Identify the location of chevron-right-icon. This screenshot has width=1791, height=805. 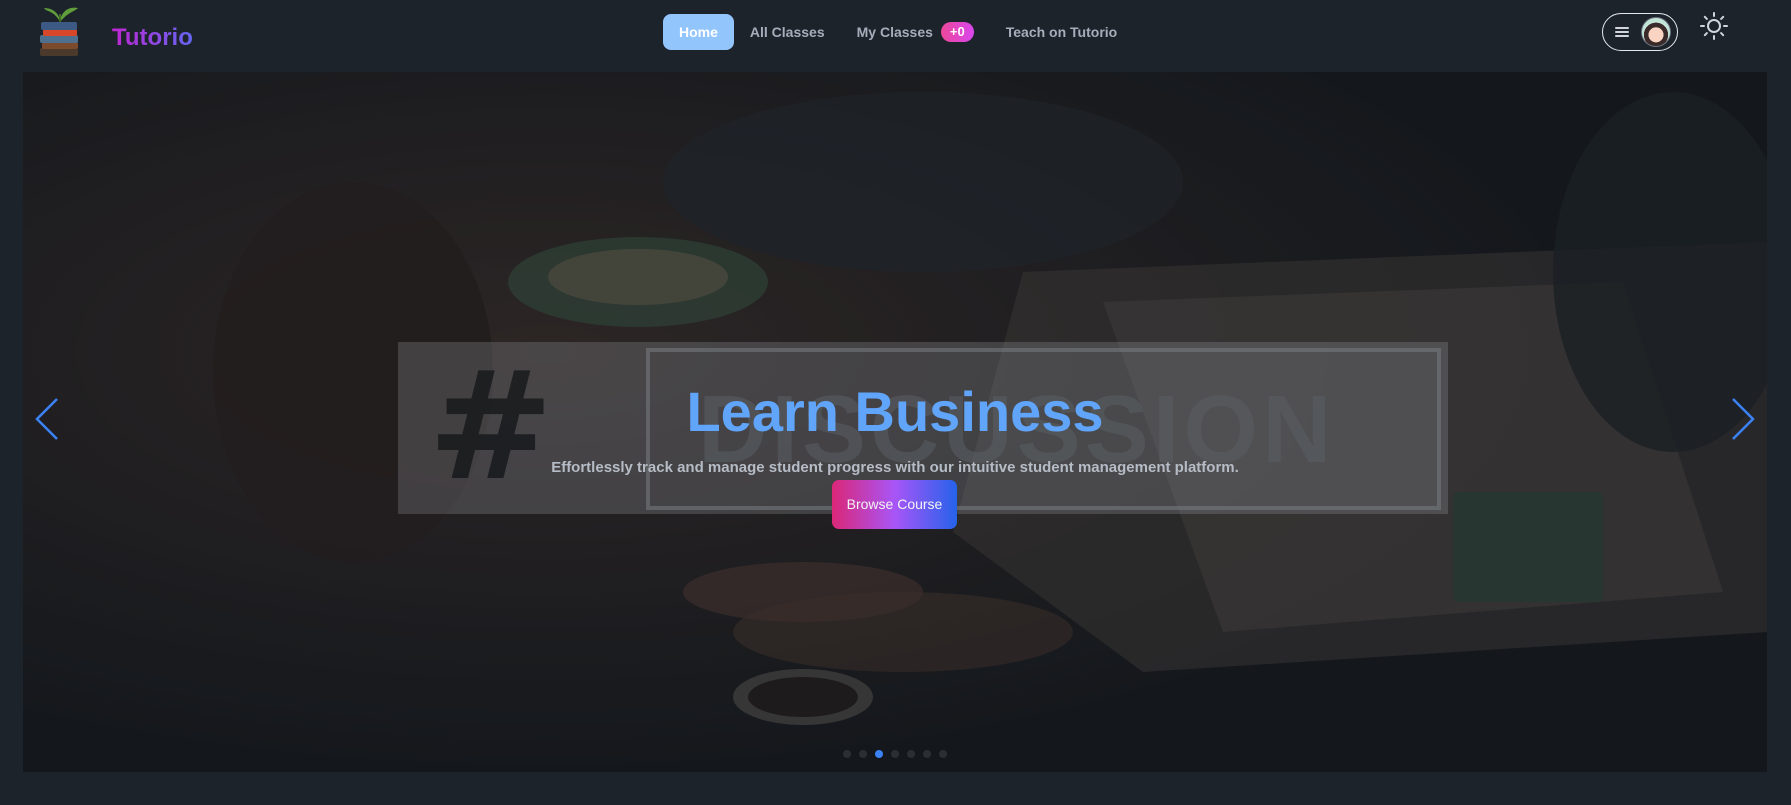
(1742, 419).